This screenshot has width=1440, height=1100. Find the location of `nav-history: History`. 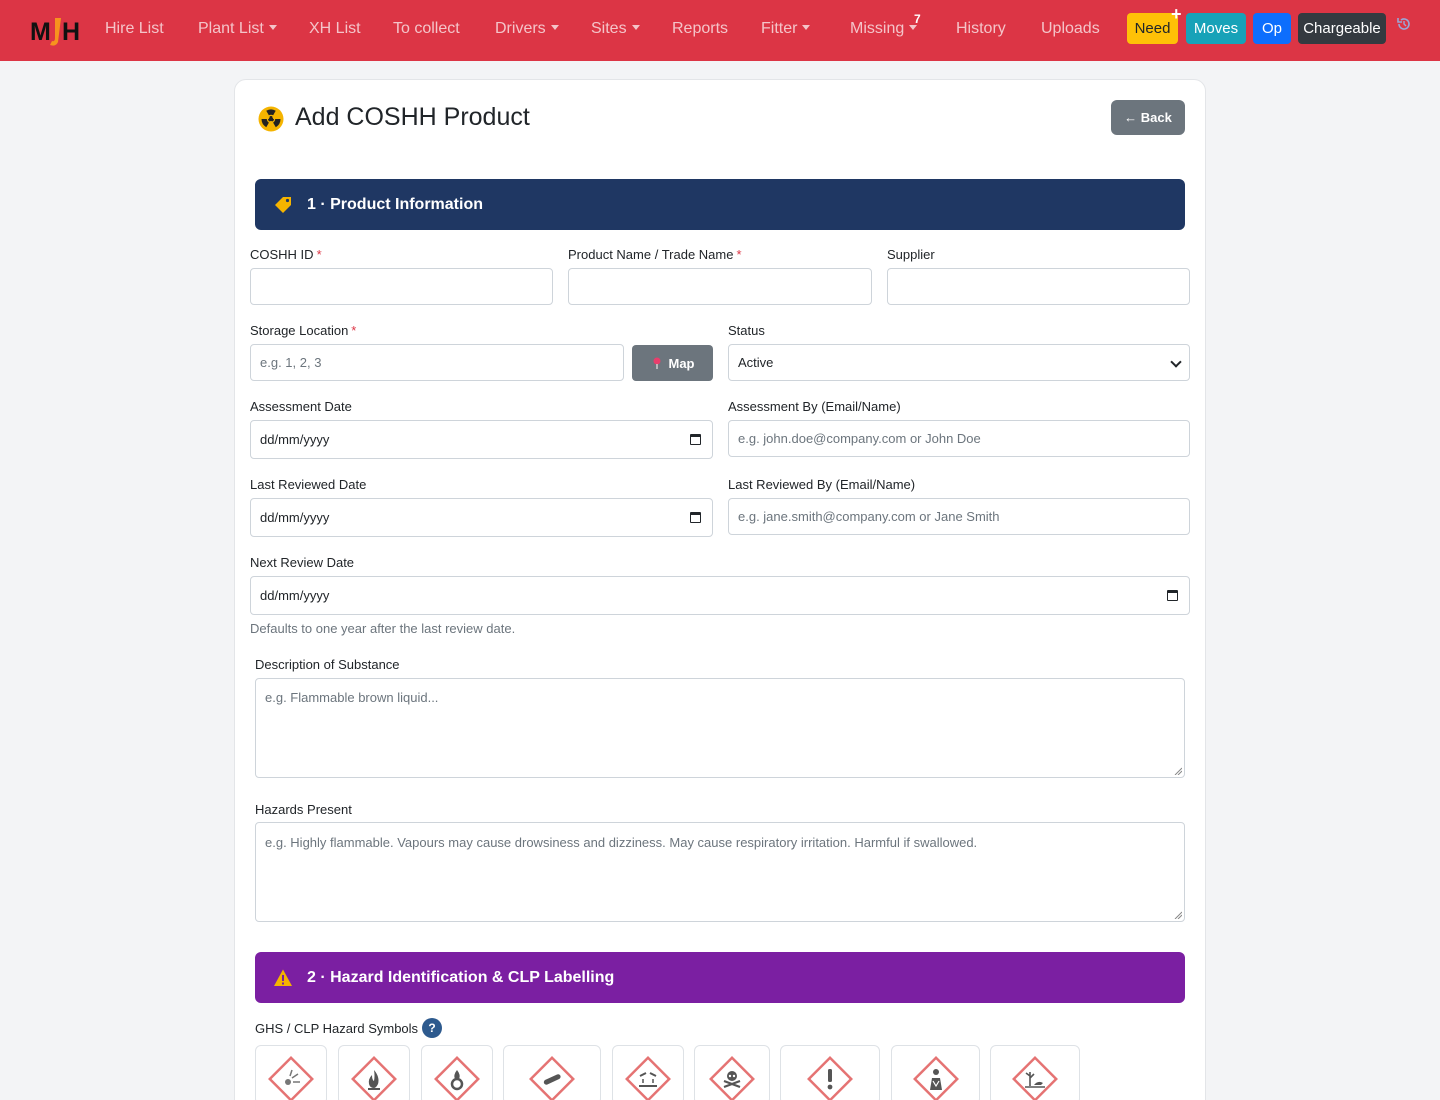

nav-history: History is located at coordinates (981, 29).